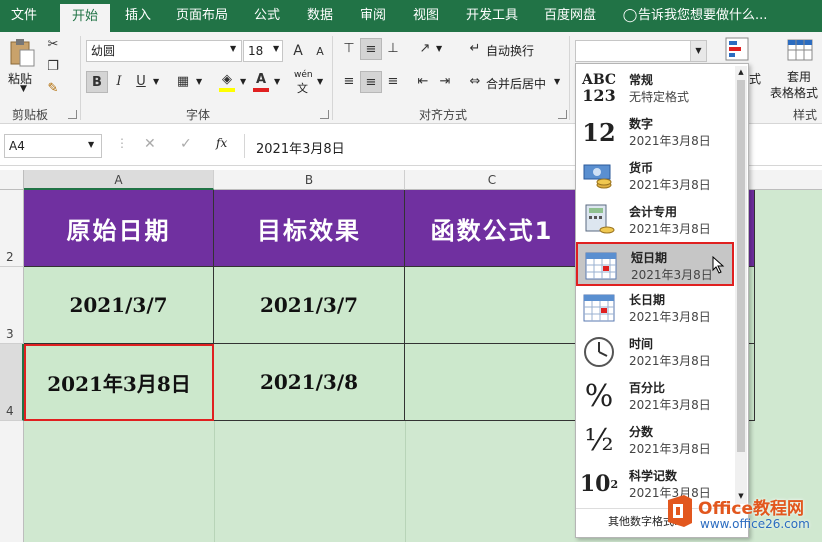  I want to click on tab-view: 视图, so click(426, 16).